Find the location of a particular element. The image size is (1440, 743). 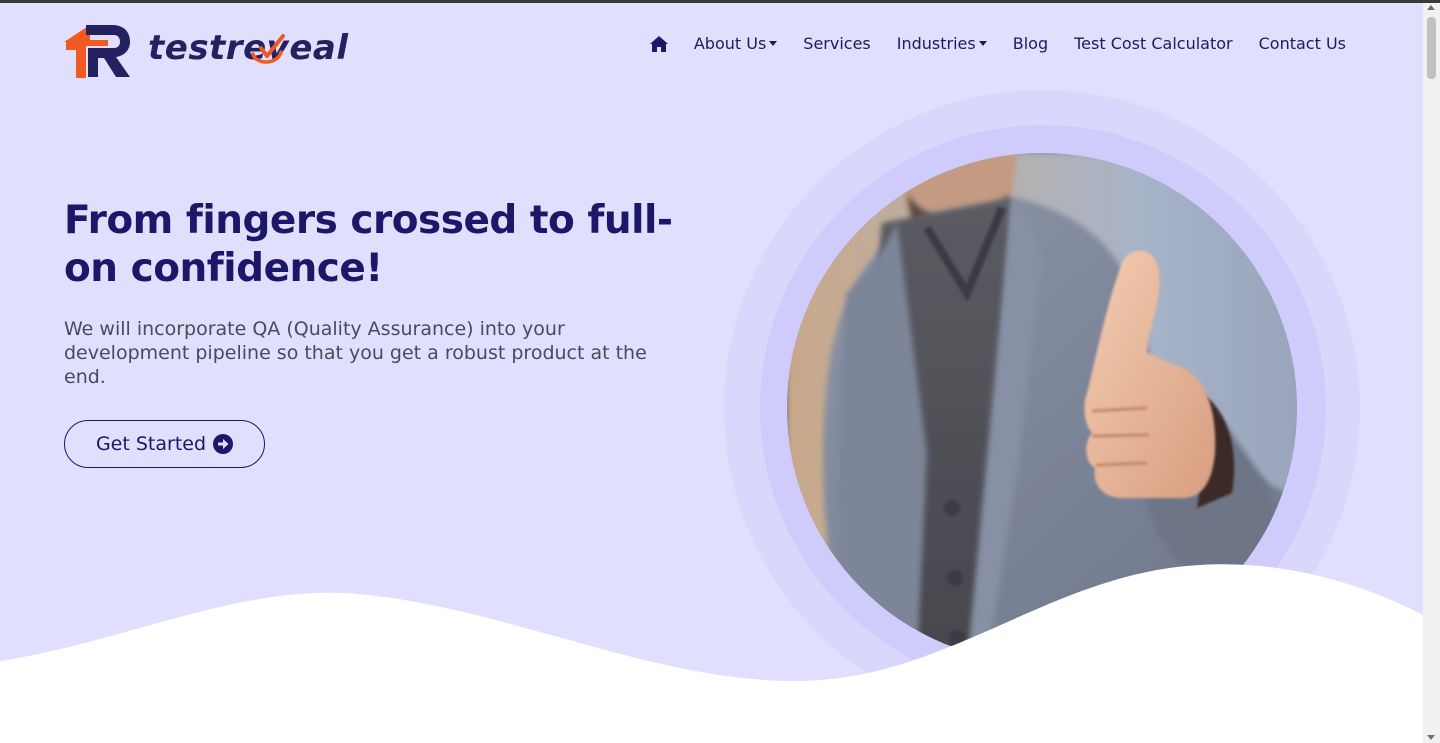

page-scrollbar is located at coordinates (1431, 373).